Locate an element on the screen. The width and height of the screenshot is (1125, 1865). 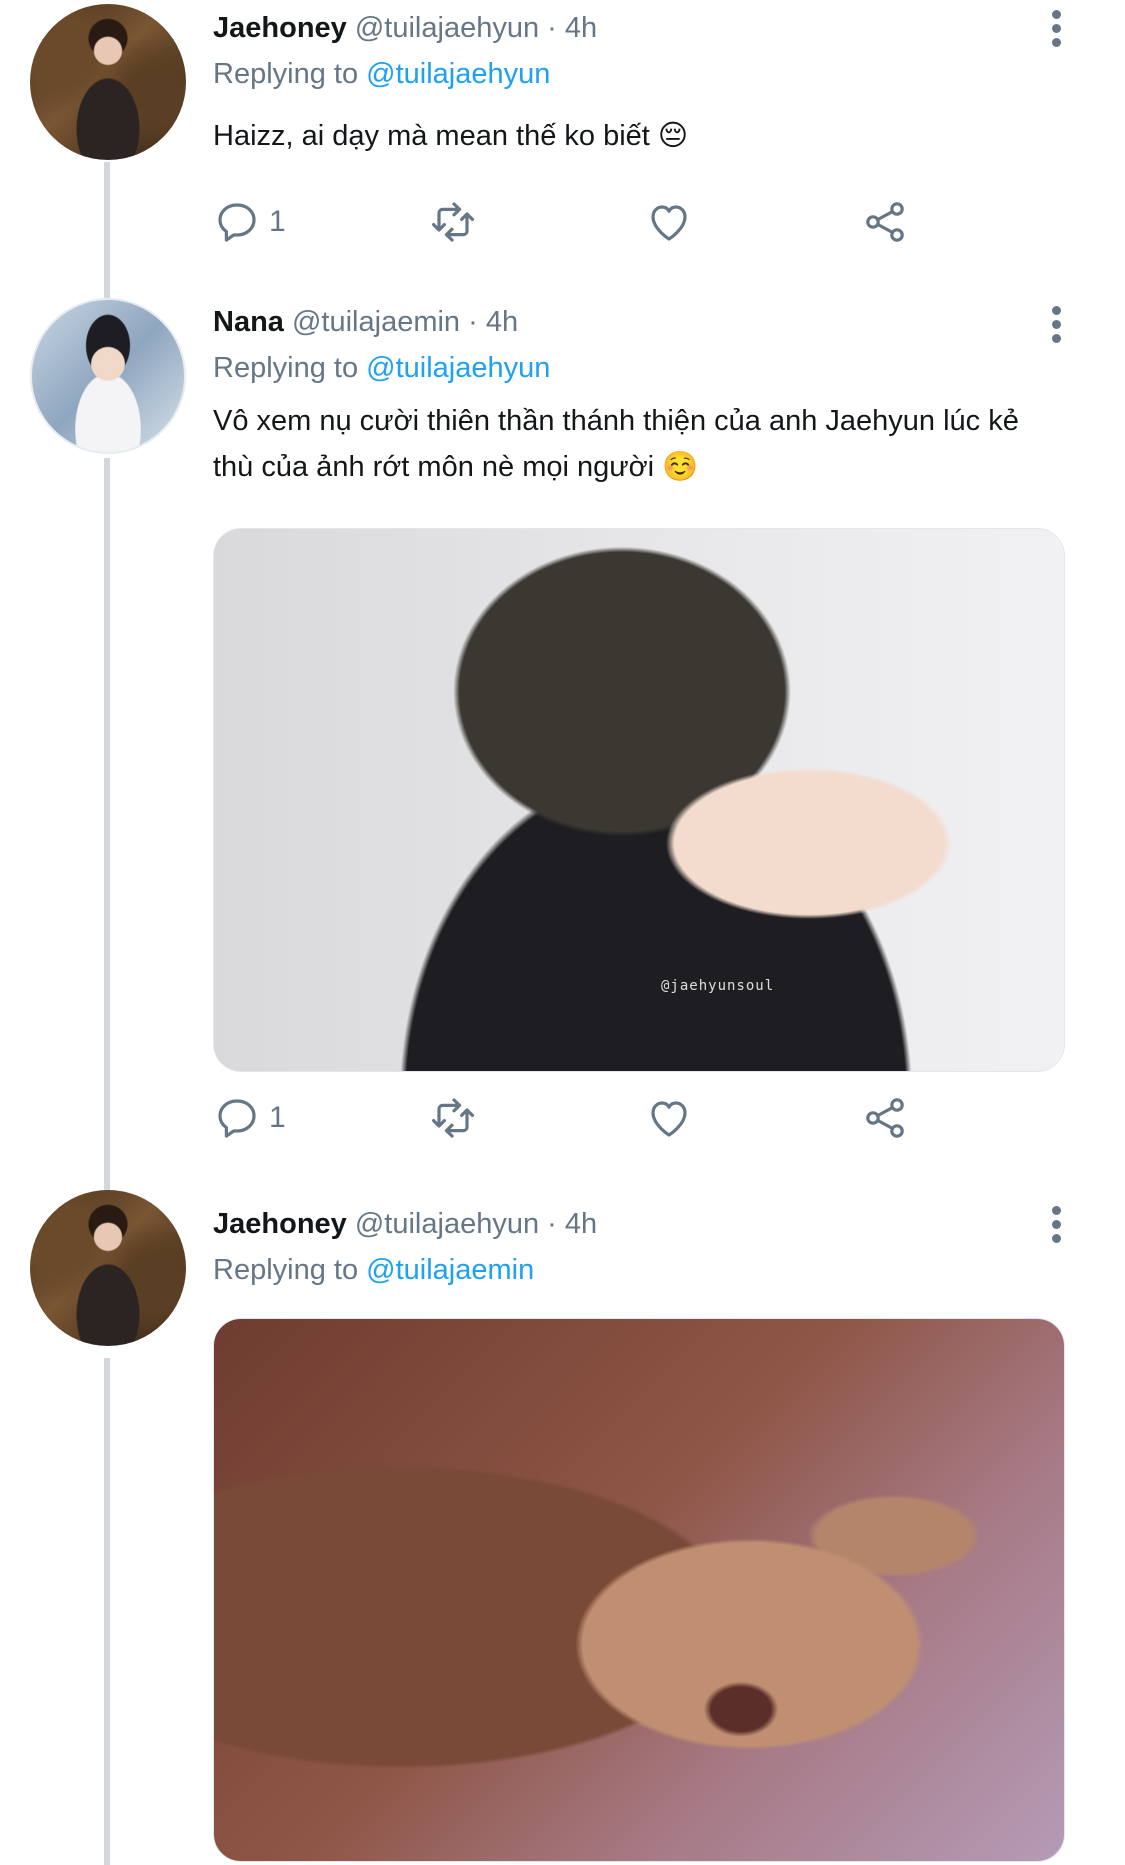
username: @tuilajaemin is located at coordinates (376, 322).